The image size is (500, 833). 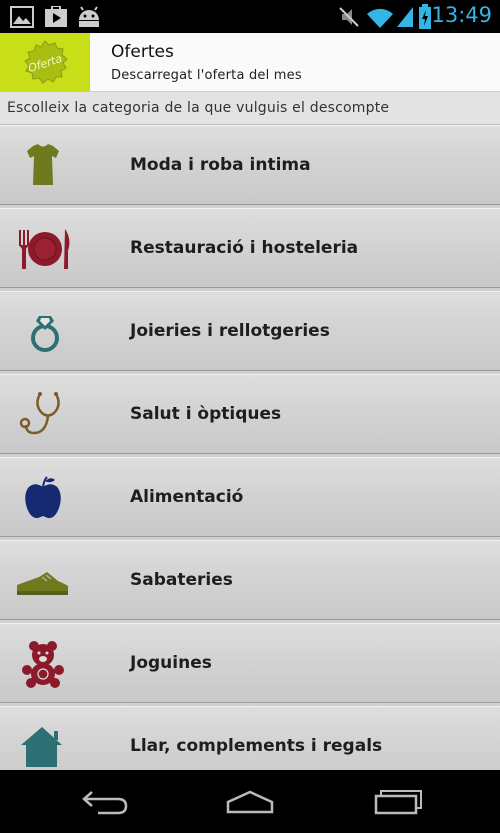 What do you see at coordinates (56, 18) in the screenshot?
I see `play-store-notification-icon` at bounding box center [56, 18].